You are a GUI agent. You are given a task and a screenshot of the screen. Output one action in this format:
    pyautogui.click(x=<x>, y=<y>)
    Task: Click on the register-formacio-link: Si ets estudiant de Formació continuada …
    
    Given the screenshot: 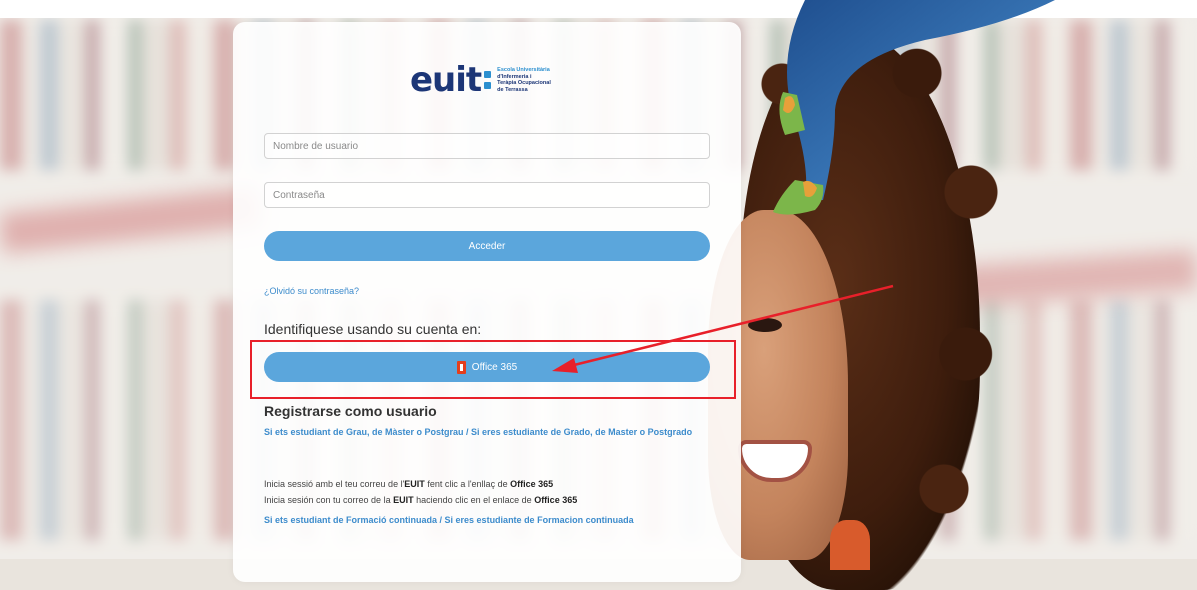 What is the action you would take?
    pyautogui.click(x=489, y=520)
    